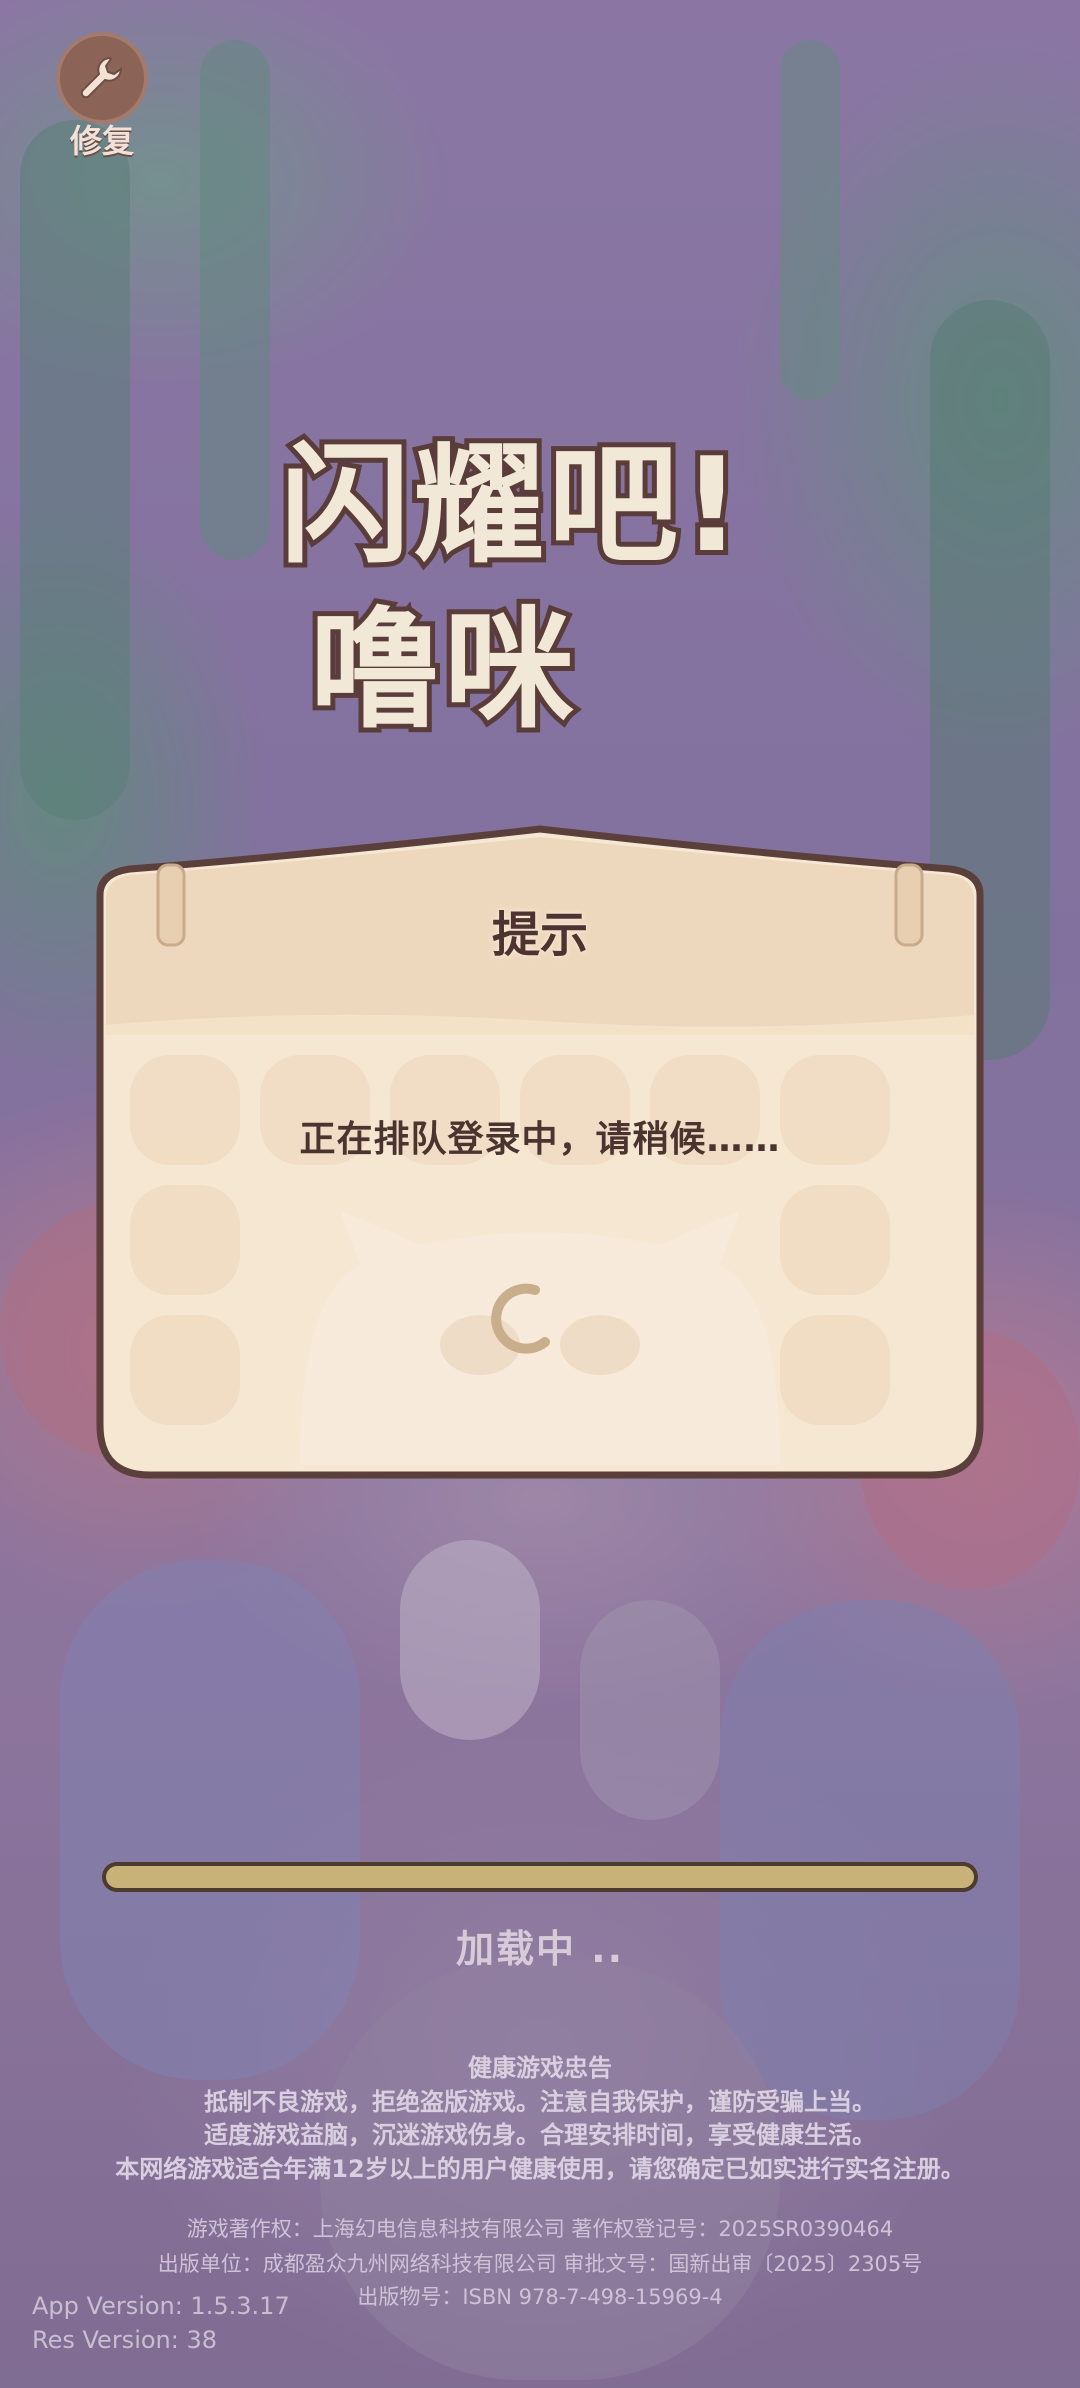  I want to click on health-notice-line: 适度游戏益脑，沉迷游戏伤身。合理安排时间，享受健康生活。, so click(540, 2135).